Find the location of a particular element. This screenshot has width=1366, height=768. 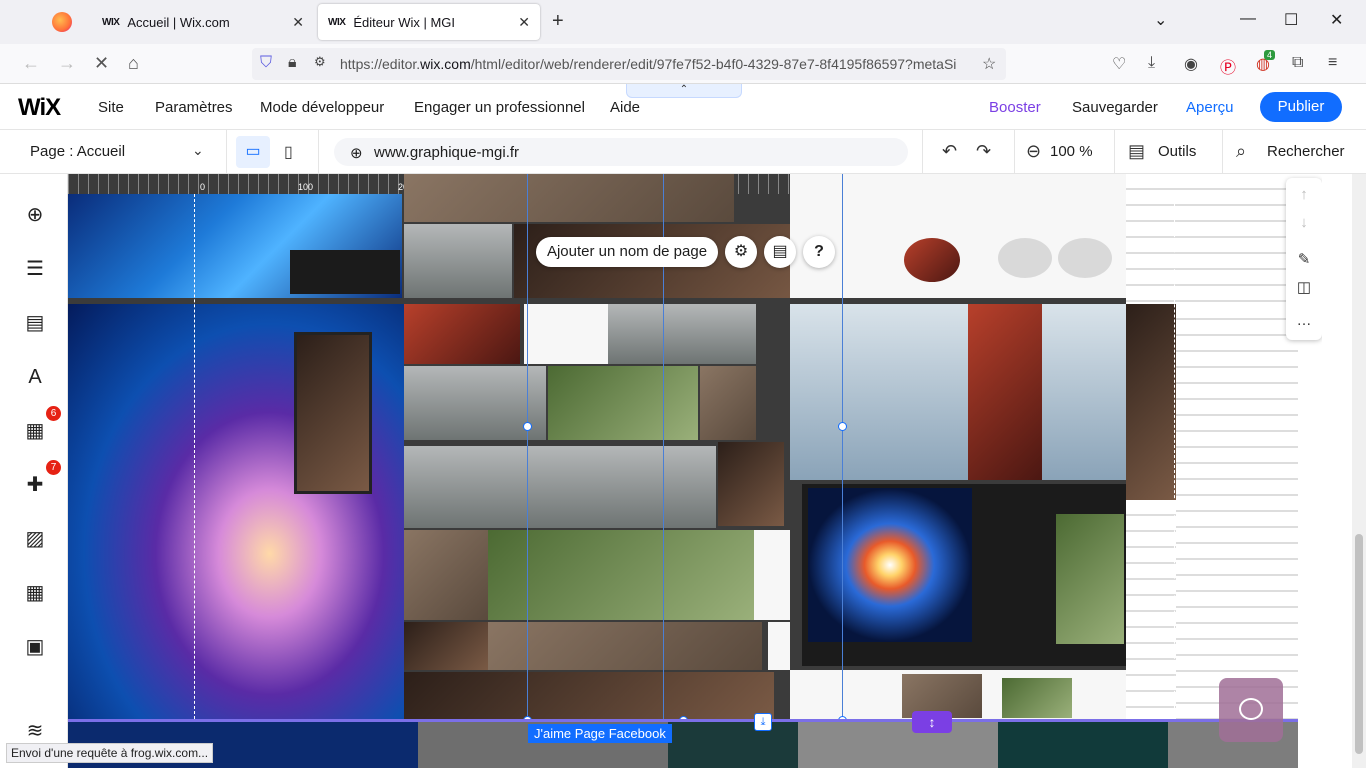

chevron-down-icon: ⌄ is located at coordinates (198, 150).